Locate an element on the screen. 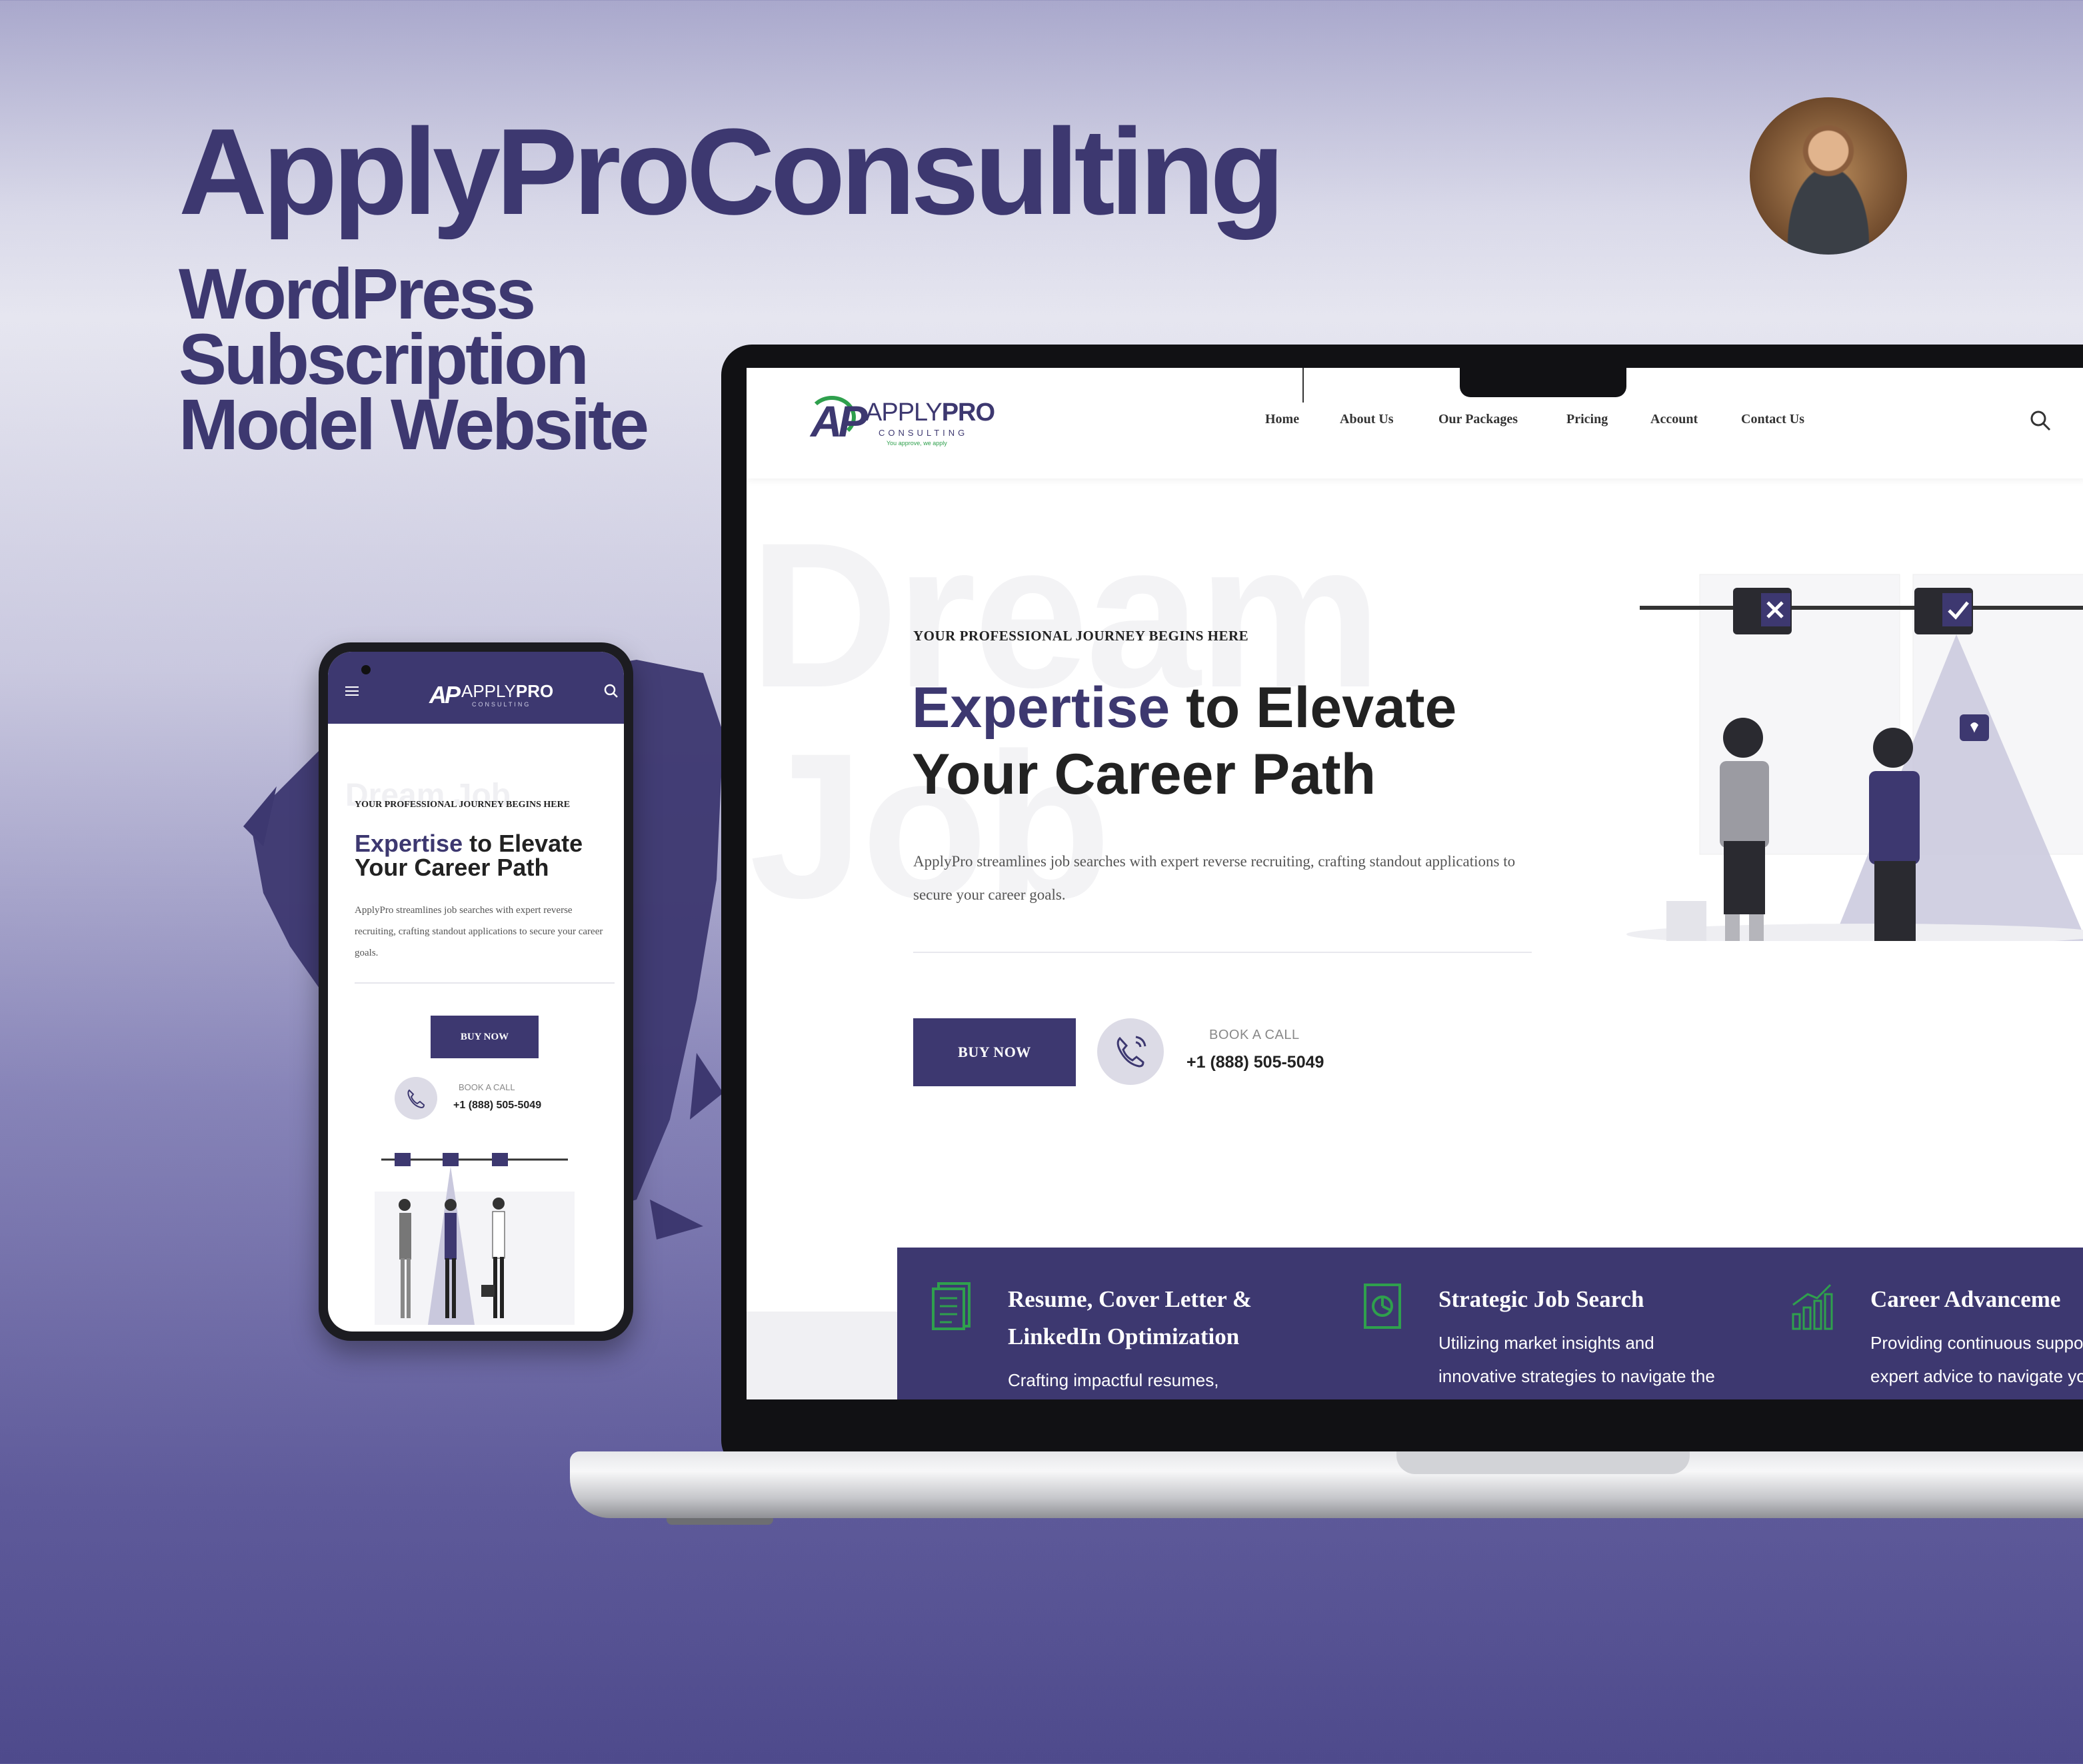 The height and width of the screenshot is (1764, 2083). front-camera is located at coordinates (366, 669).